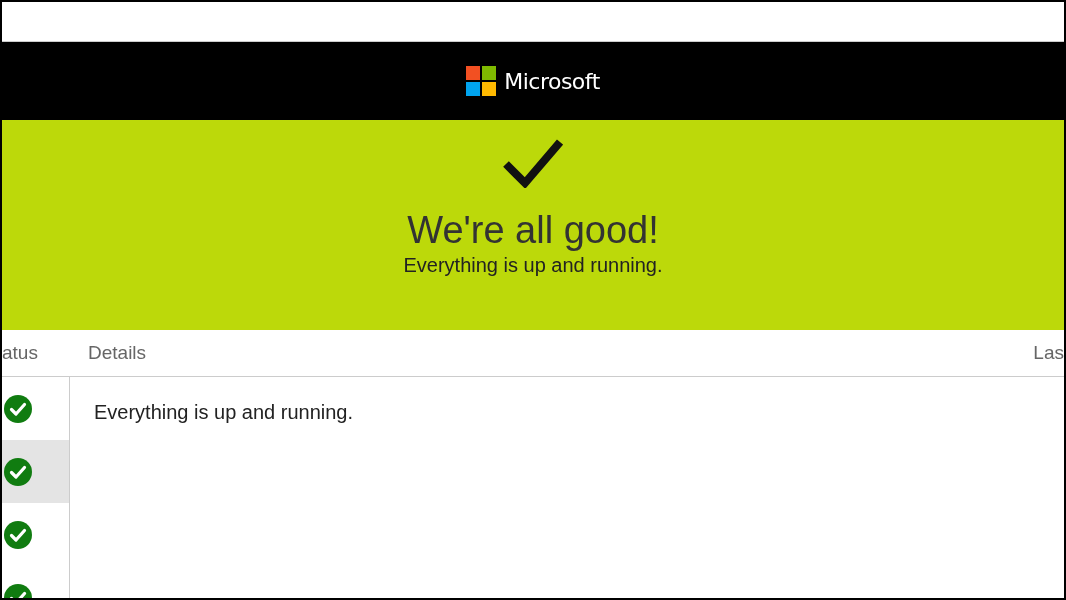 The width and height of the screenshot is (1066, 600). What do you see at coordinates (45, 353) in the screenshot?
I see `column-header: atus` at bounding box center [45, 353].